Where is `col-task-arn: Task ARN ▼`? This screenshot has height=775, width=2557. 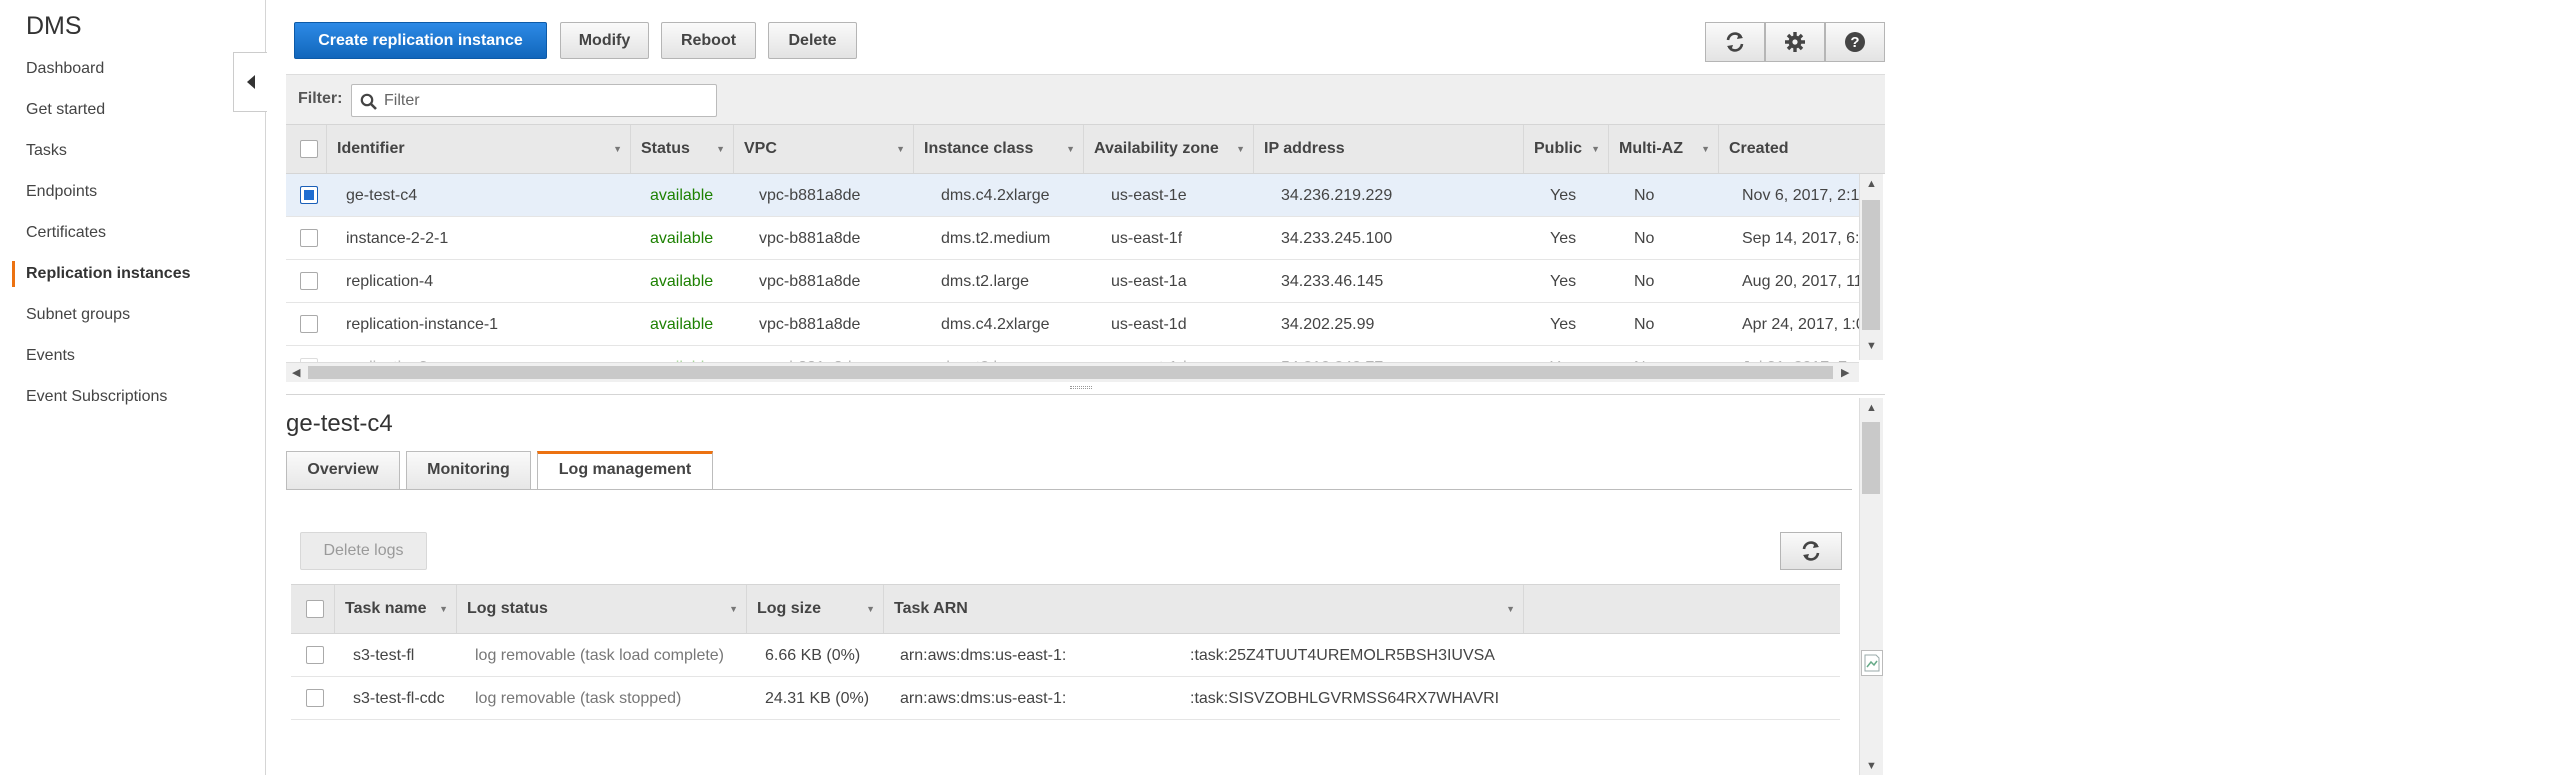 col-task-arn: Task ARN ▼ is located at coordinates (1203, 609).